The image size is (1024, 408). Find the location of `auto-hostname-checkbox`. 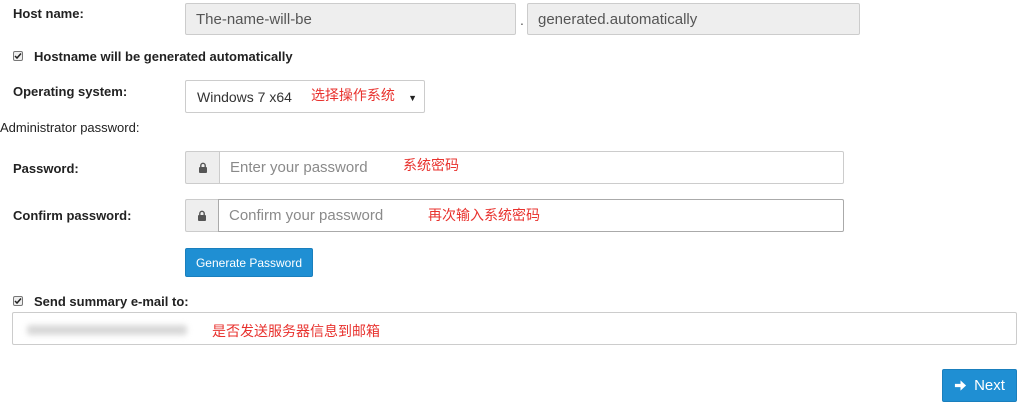

auto-hostname-checkbox is located at coordinates (18, 56).